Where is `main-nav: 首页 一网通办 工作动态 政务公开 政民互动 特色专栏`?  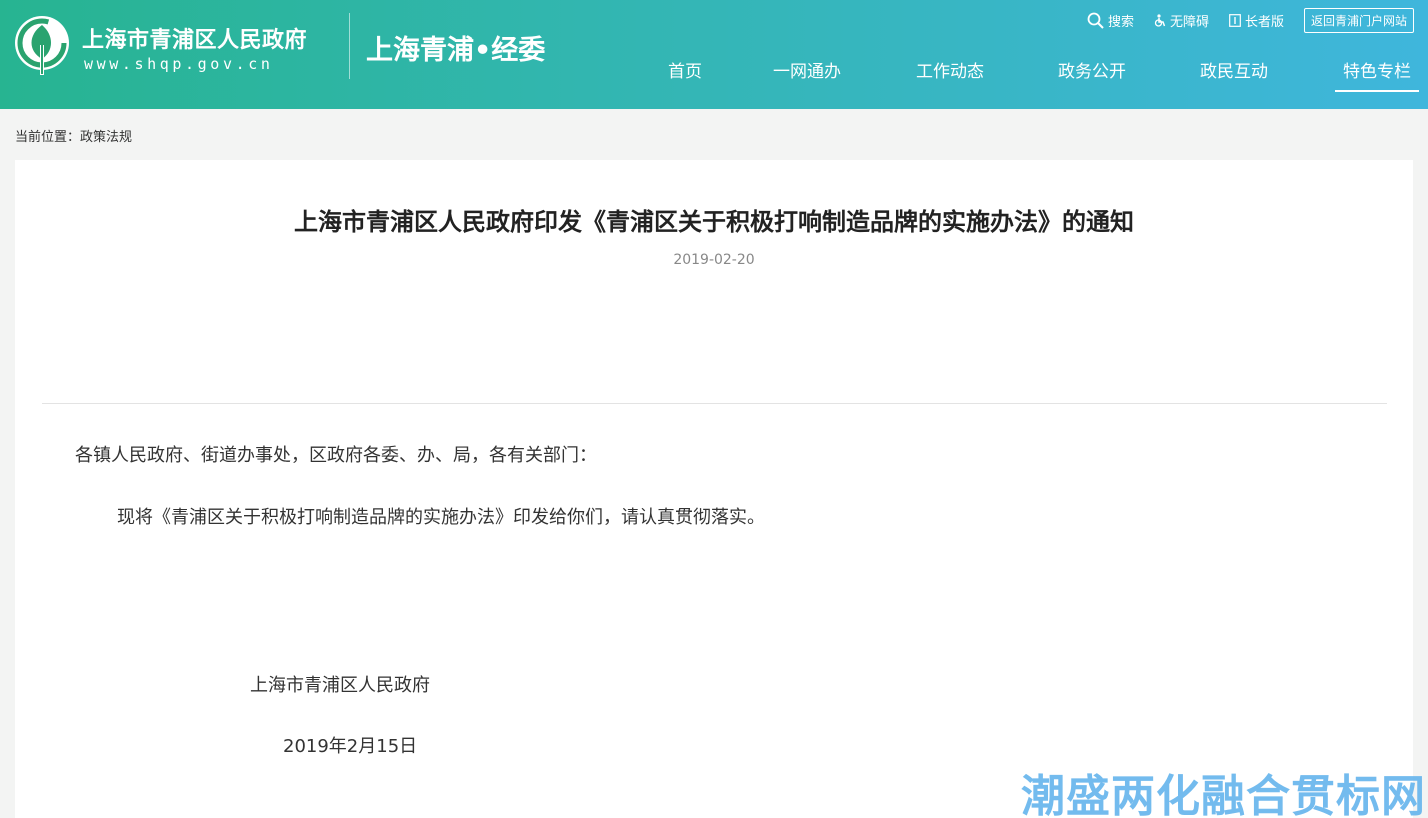
main-nav: 首页 一网通办 工作动态 政务公开 政民互动 特色专栏 is located at coordinates (714, 76).